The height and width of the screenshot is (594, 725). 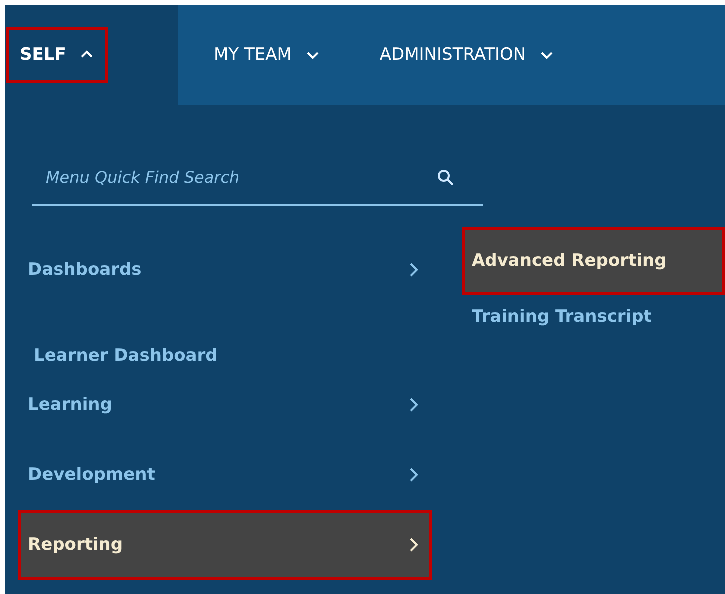 I want to click on search-icon, so click(x=446, y=178).